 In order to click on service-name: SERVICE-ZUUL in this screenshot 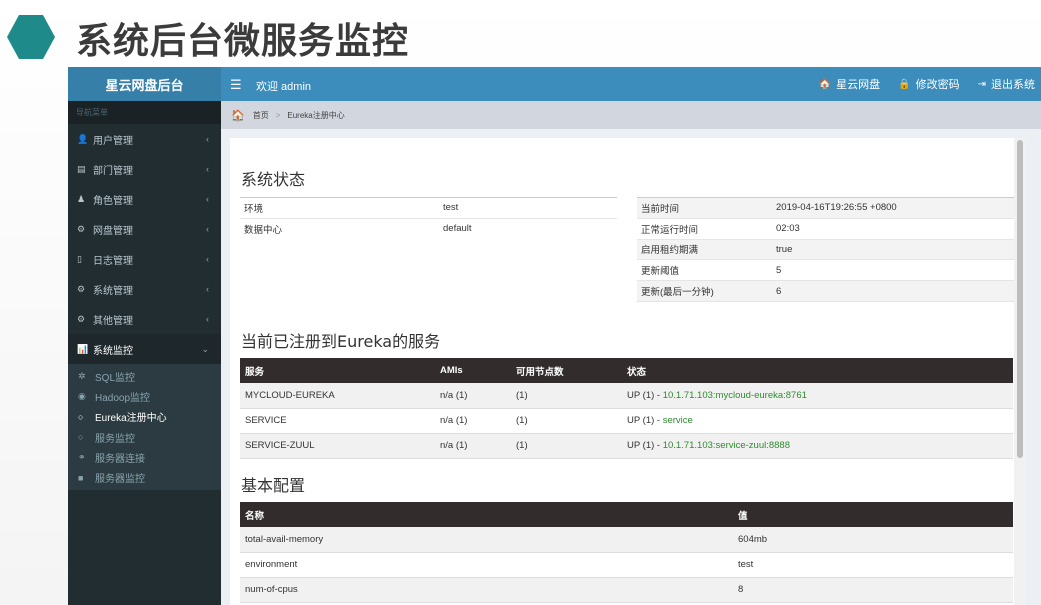, I will do `click(337, 446)`.